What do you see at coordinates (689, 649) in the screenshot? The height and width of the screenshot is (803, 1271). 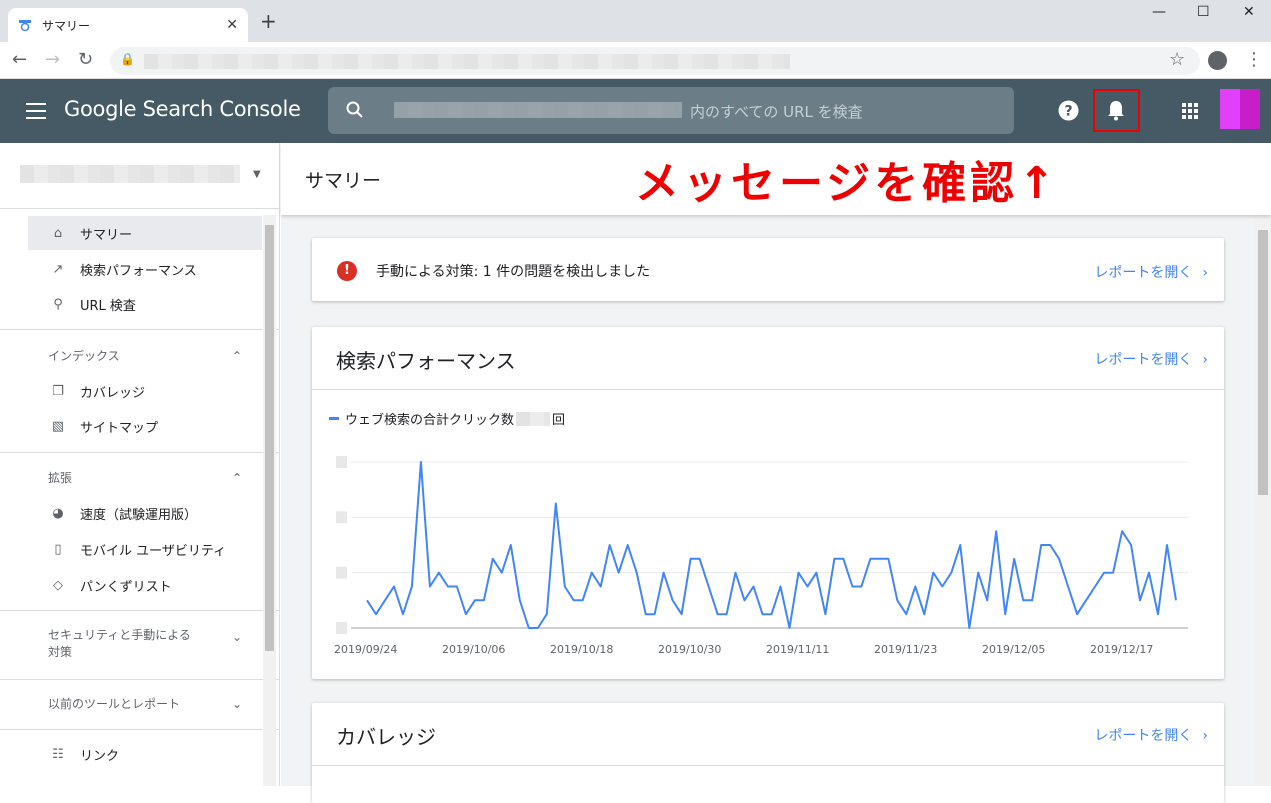 I see `x-tick-label: 2019/10/30` at bounding box center [689, 649].